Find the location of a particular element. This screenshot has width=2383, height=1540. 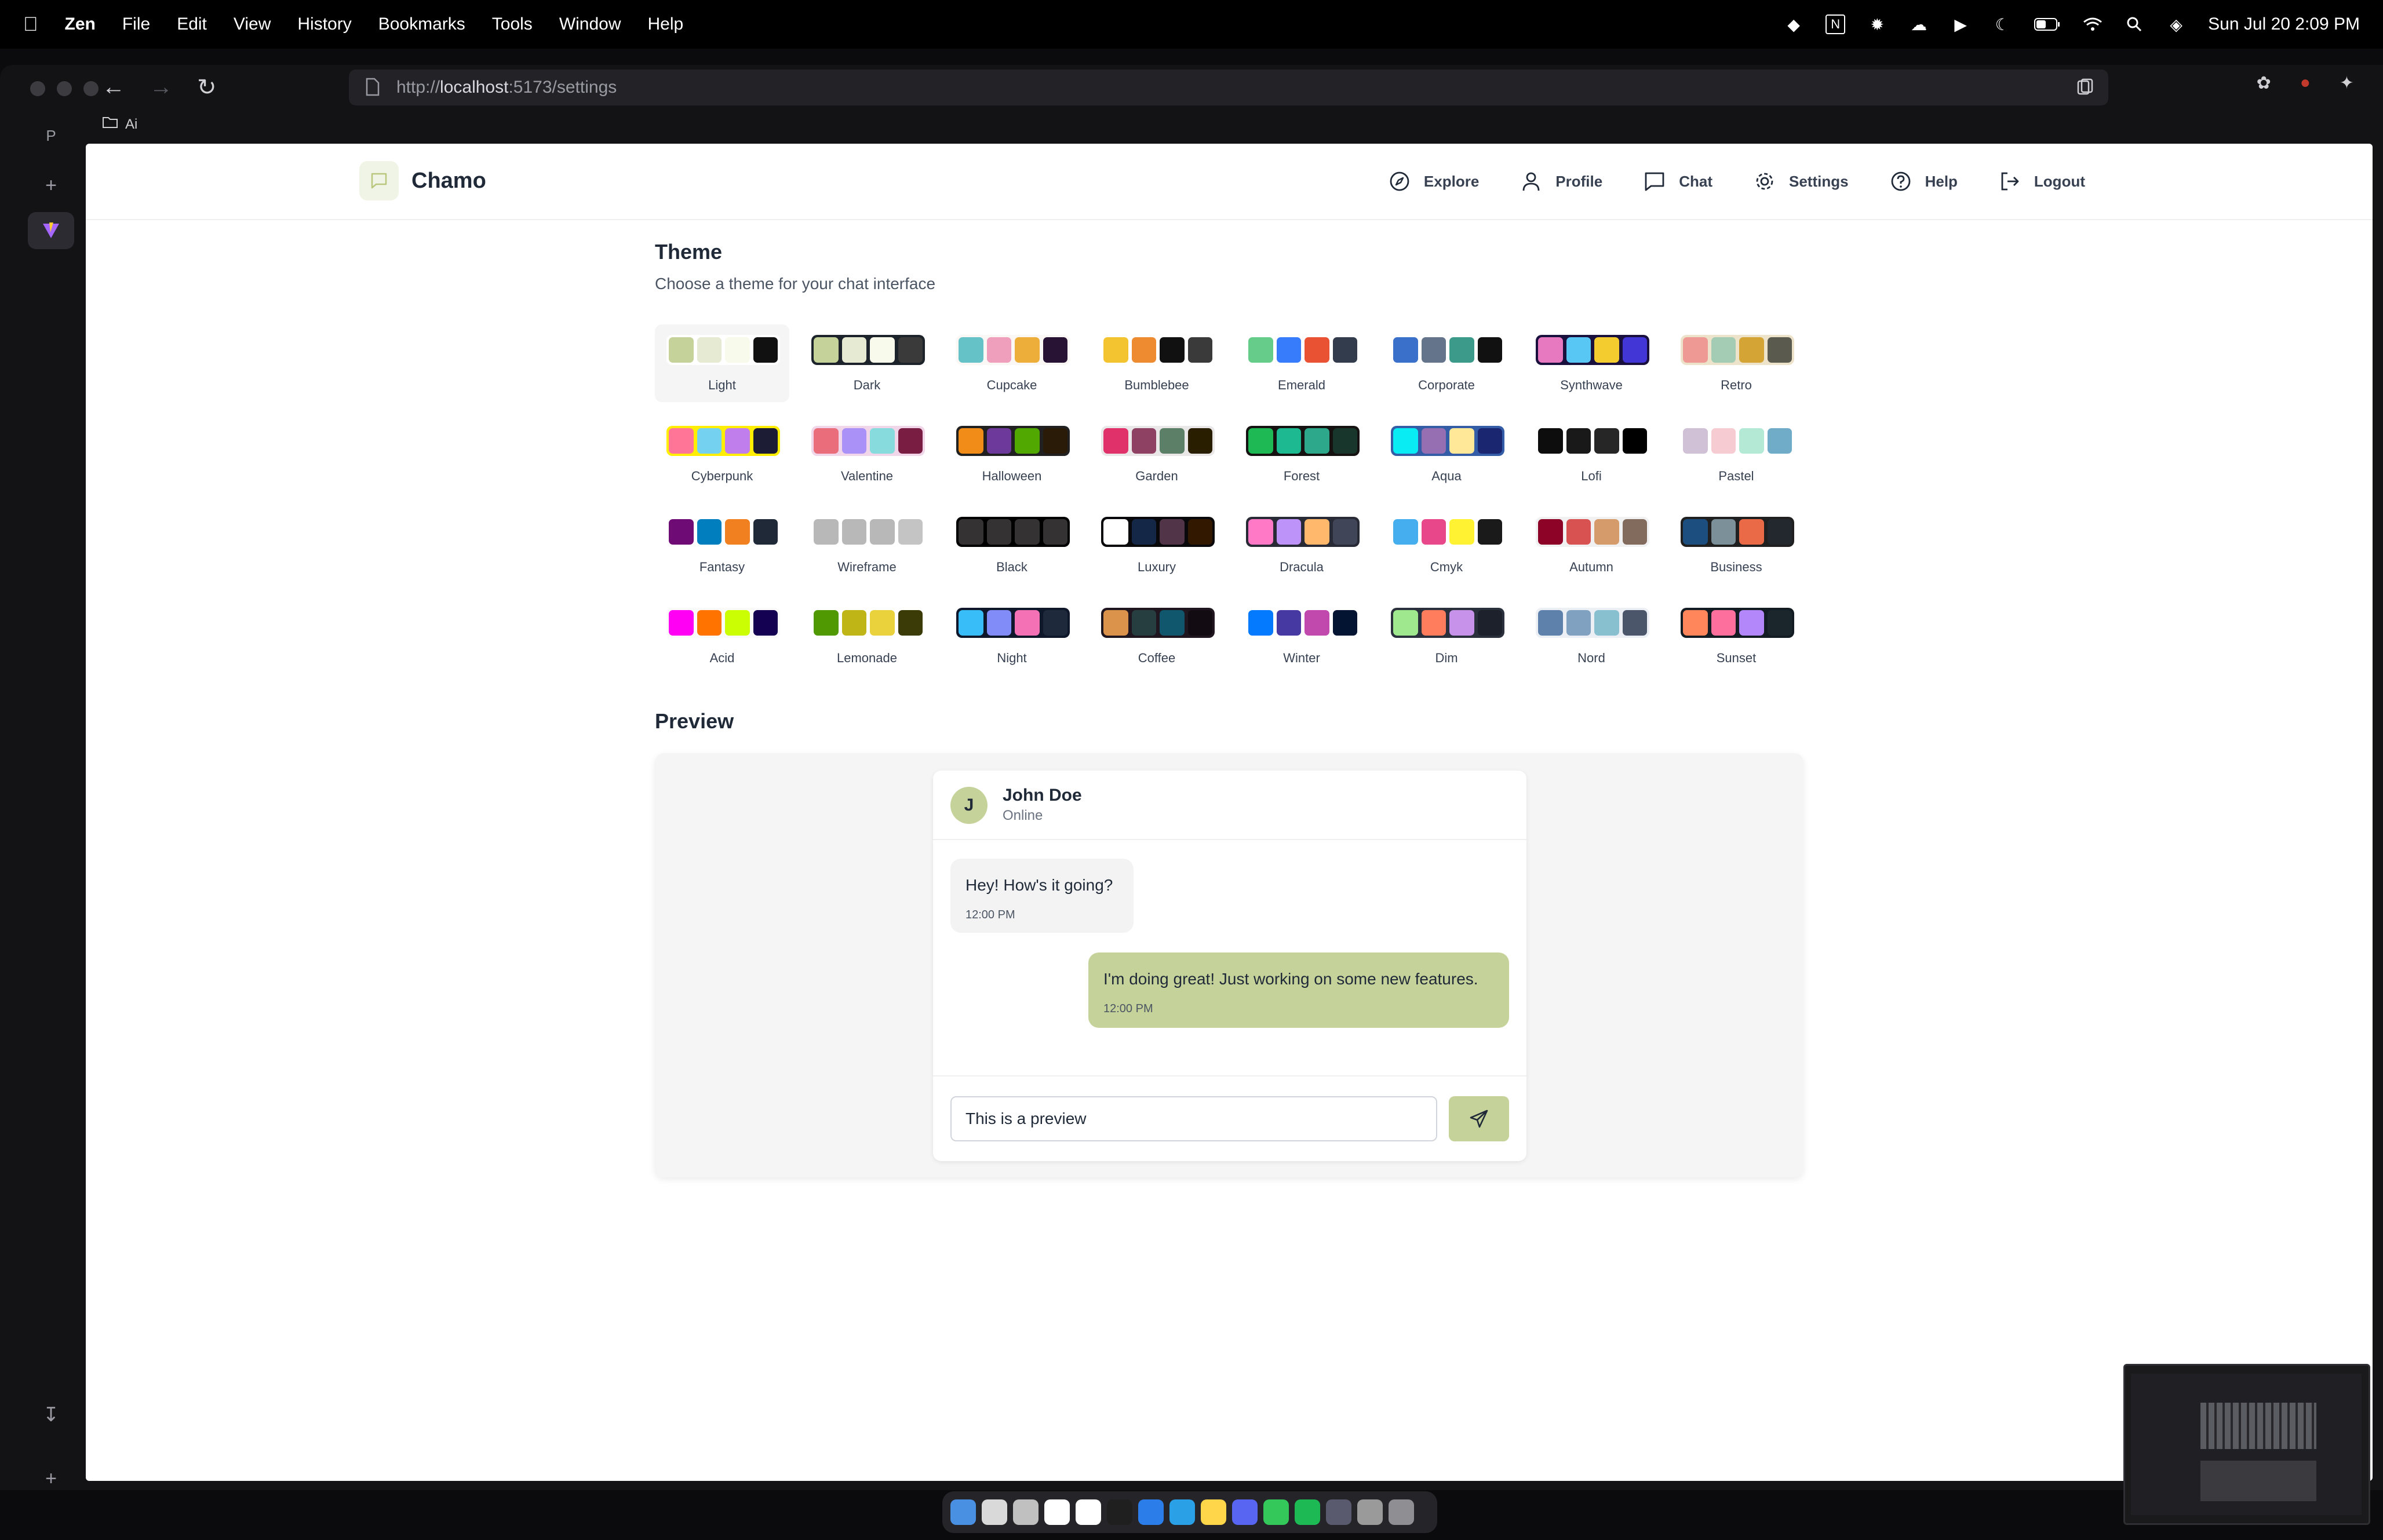

theme-option-luxury: Luxury is located at coordinates (1157, 545).